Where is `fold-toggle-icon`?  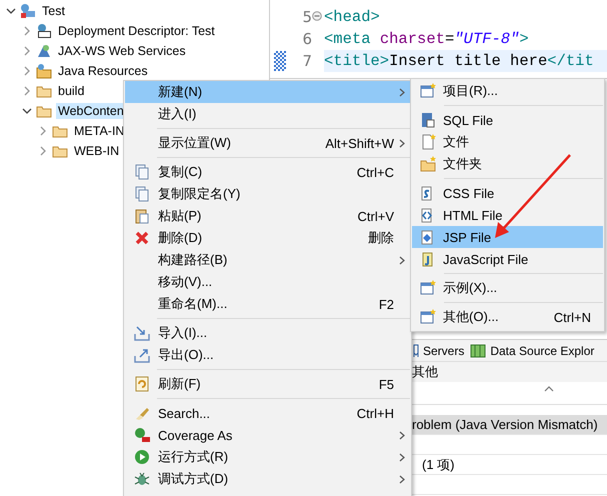
fold-toggle-icon is located at coordinates (317, 16).